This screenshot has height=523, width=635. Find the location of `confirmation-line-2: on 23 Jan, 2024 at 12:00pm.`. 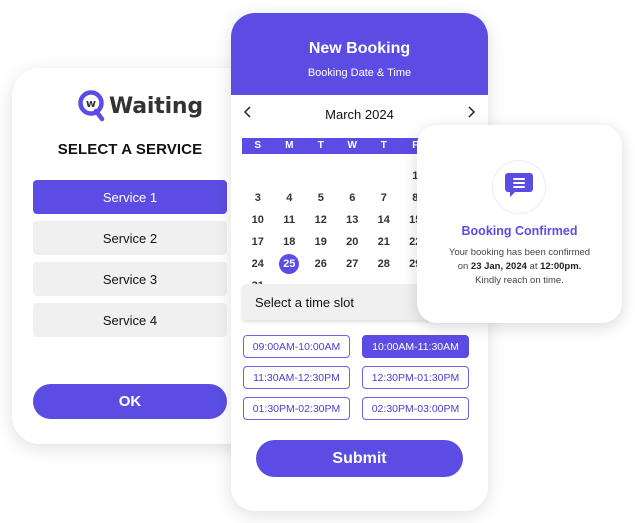

confirmation-line-2: on 23 Jan, 2024 at 12:00pm. is located at coordinates (519, 267).